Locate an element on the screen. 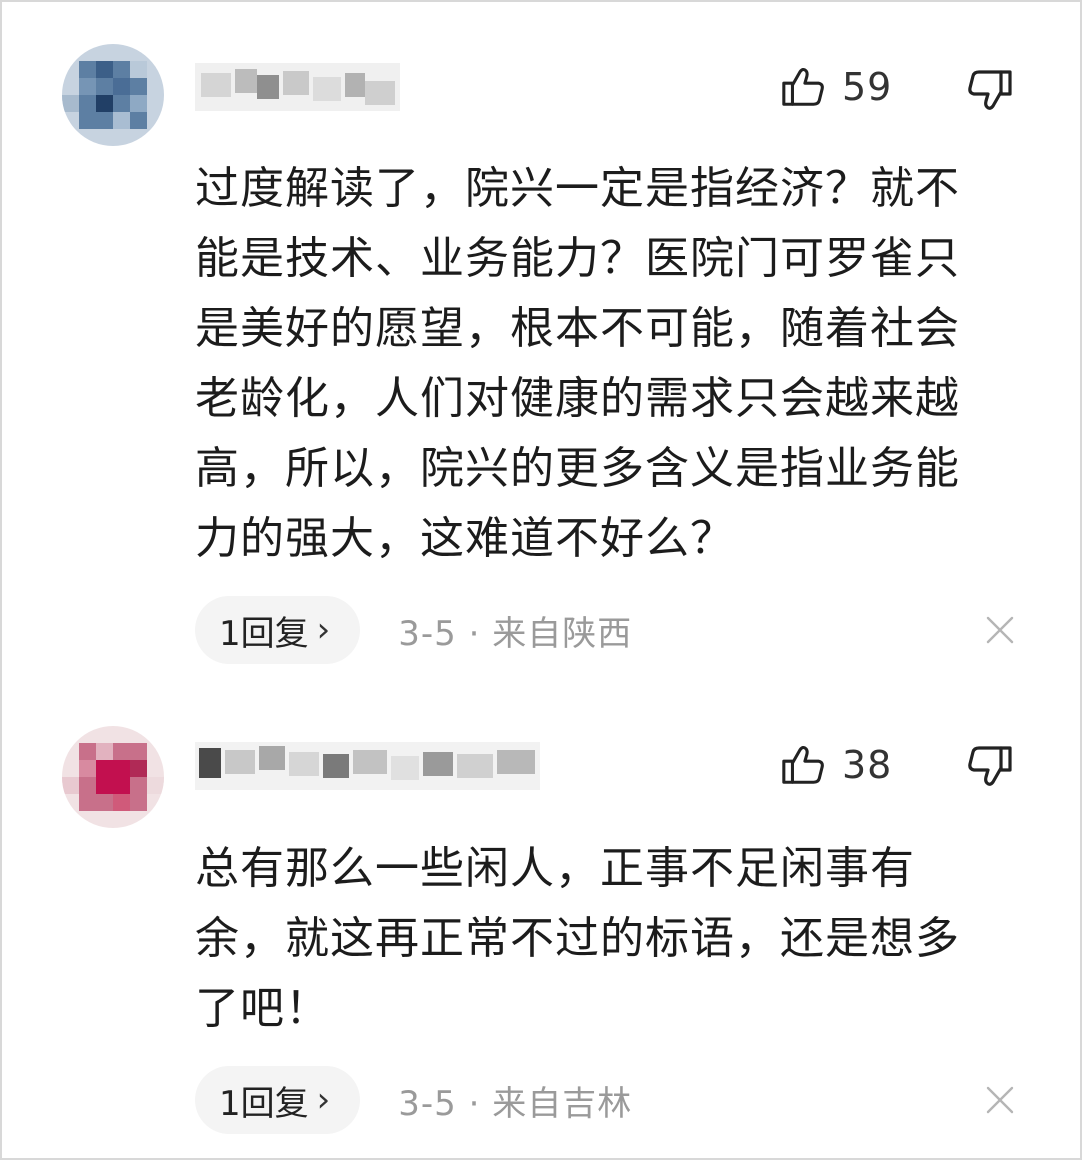 The image size is (1082, 1160). like-count: 38 is located at coordinates (867, 765).